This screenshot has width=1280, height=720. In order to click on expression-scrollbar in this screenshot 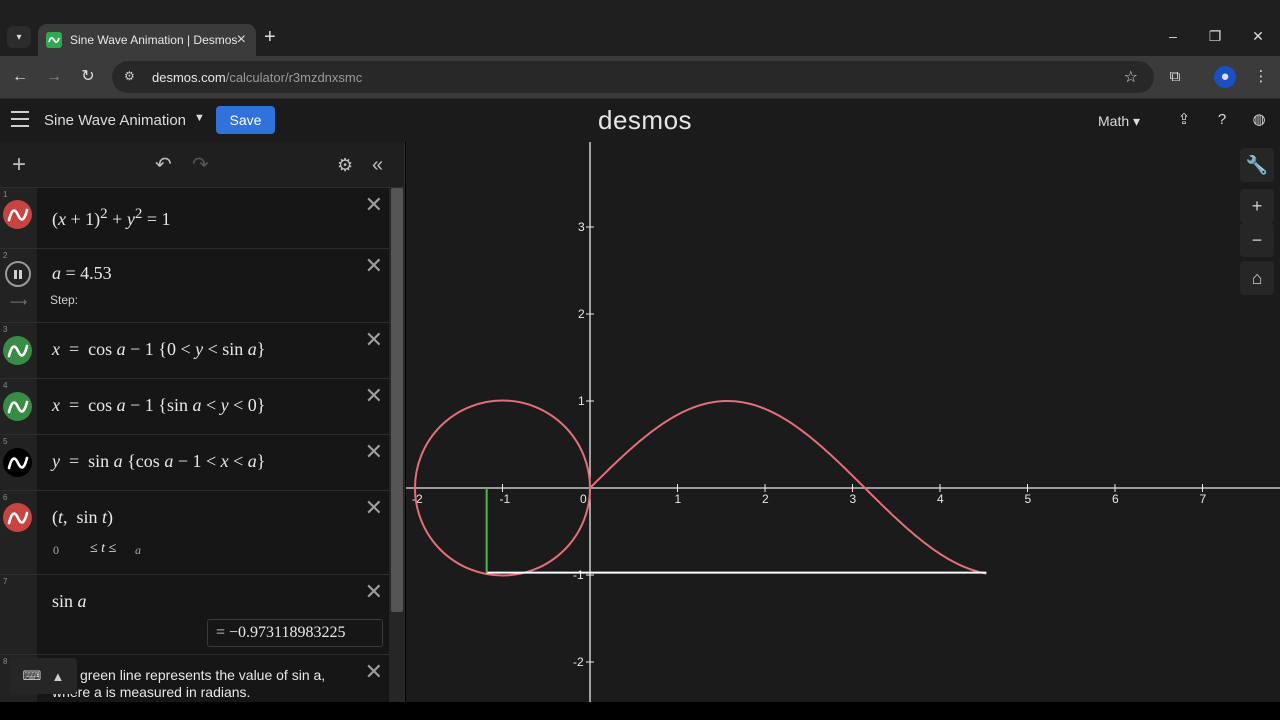, I will do `click(396, 445)`.